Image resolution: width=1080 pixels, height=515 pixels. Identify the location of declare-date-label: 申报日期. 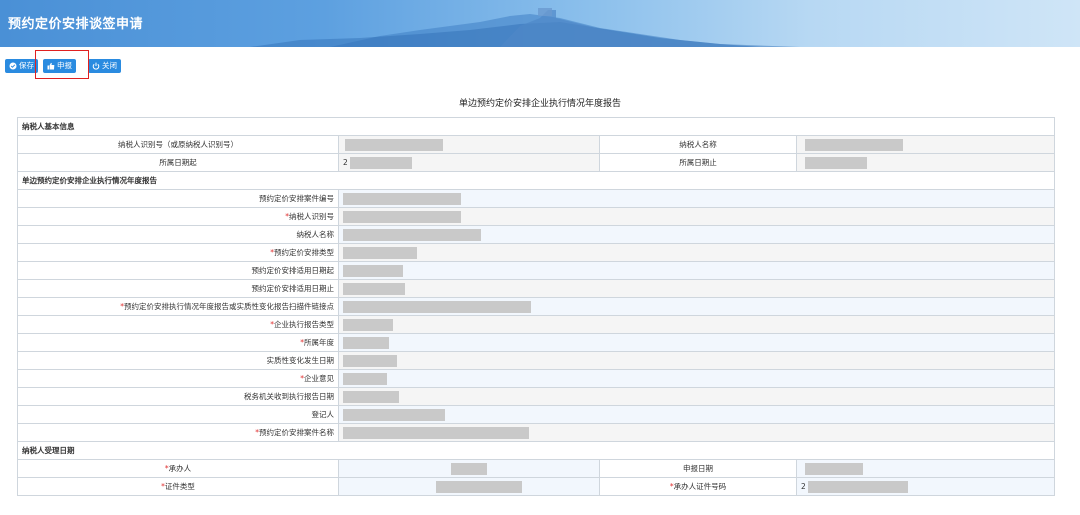
(698, 468).